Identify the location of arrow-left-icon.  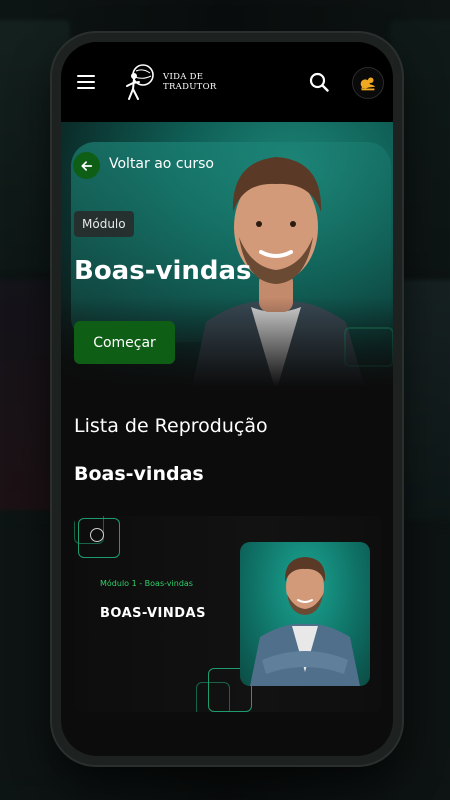
(86, 165).